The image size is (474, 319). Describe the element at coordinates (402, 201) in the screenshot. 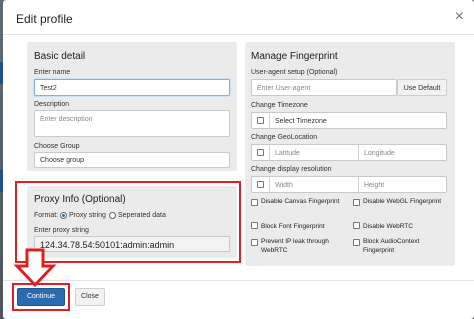

I see `disable-webgl-label: Disable WebGL Fingerprint` at that location.